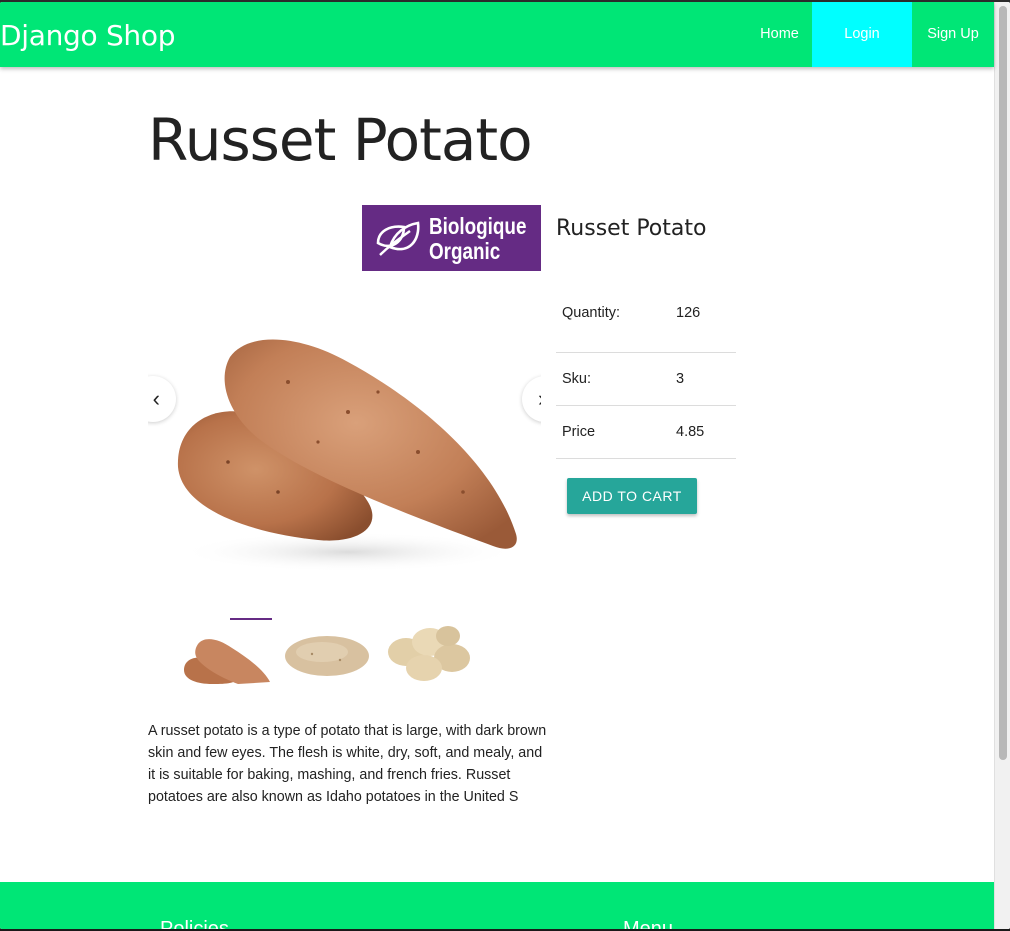 This screenshot has width=1010, height=931. I want to click on detail-value: 126, so click(688, 313).